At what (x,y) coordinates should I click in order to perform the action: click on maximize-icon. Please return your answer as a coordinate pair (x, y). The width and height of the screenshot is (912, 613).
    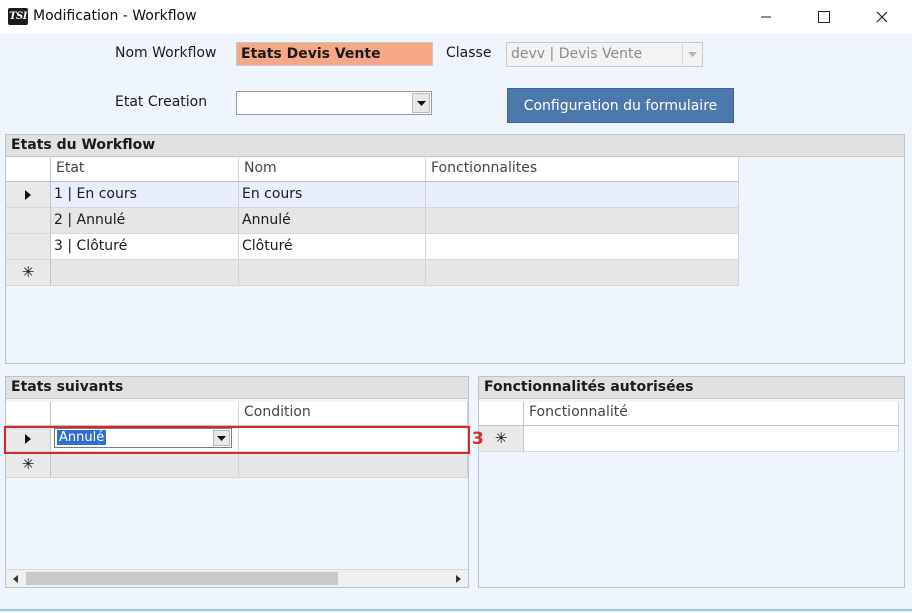
    Looking at the image, I should click on (824, 17).